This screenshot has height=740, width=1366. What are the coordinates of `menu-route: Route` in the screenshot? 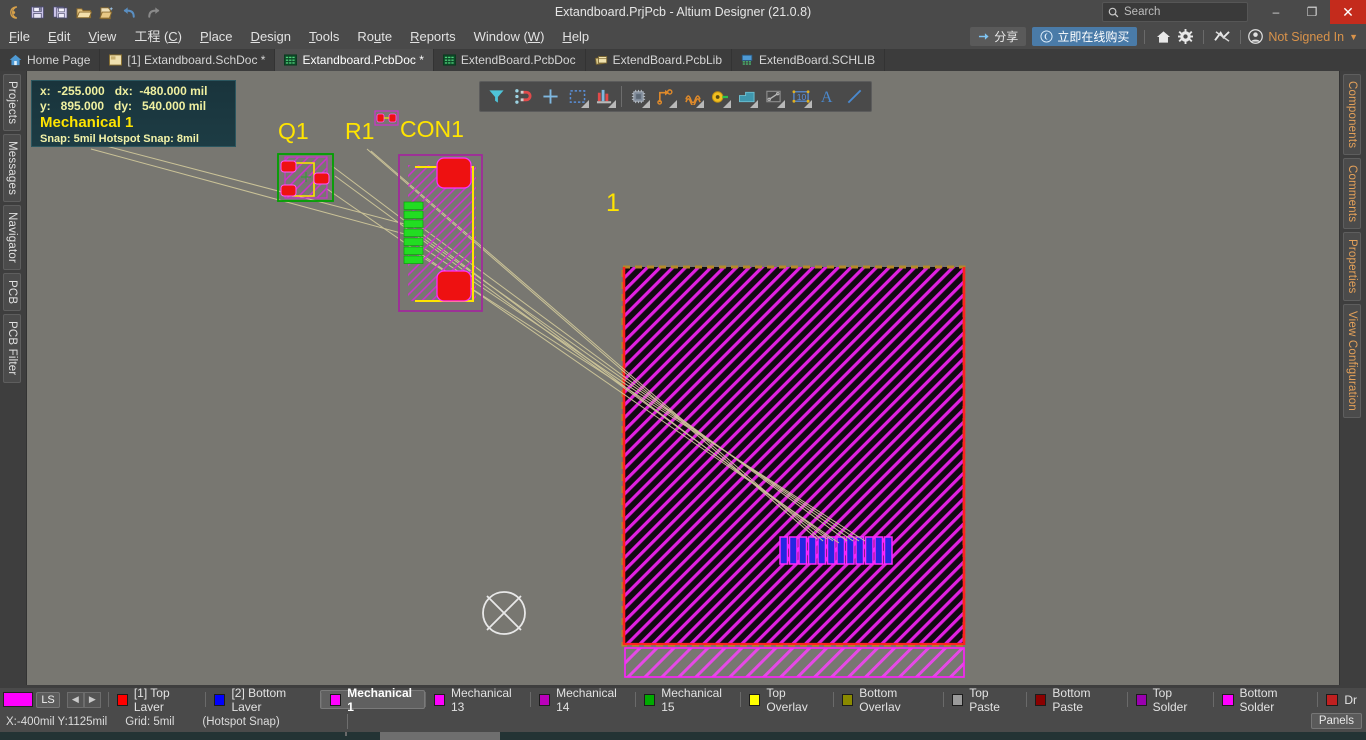 It's located at (374, 37).